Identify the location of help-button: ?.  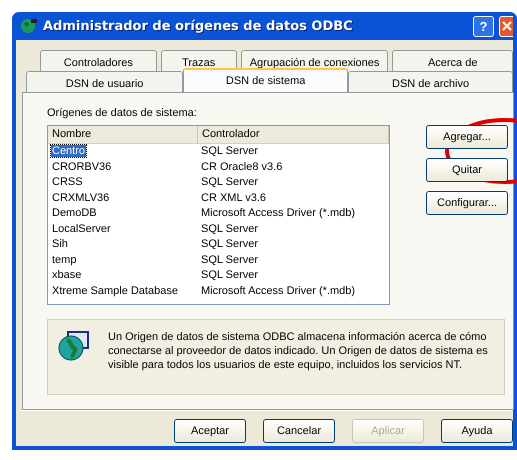
(483, 26).